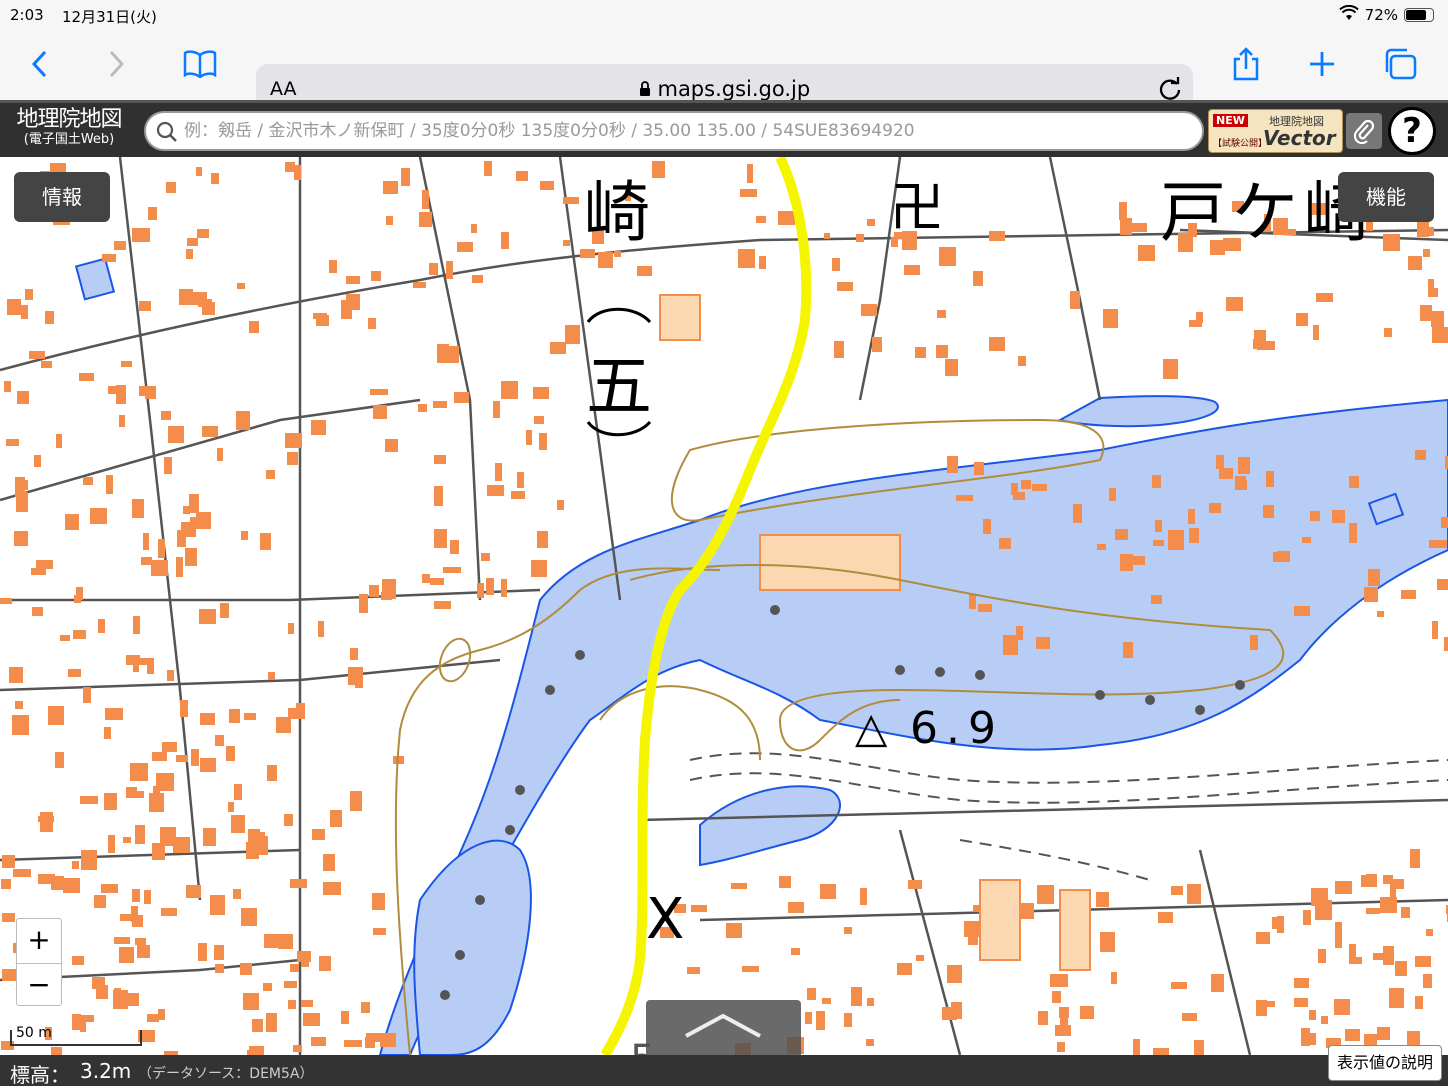 Image resolution: width=1448 pixels, height=1088 pixels. Describe the element at coordinates (62, 197) in the screenshot. I see `info-button: 情報` at that location.